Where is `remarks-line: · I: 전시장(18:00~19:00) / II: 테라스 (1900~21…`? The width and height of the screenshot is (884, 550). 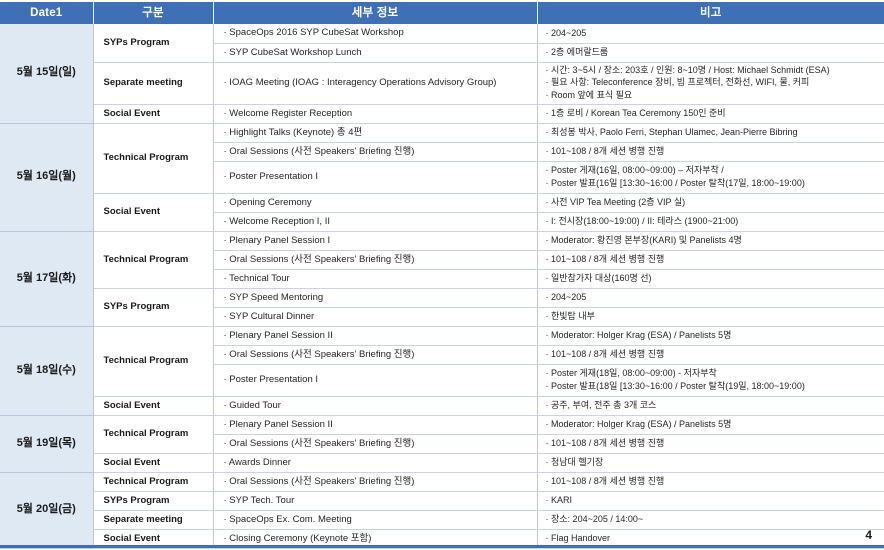 remarks-line: · I: 전시장(18:00~19:00) / II: 테라스 (1900~21… is located at coordinates (642, 220).